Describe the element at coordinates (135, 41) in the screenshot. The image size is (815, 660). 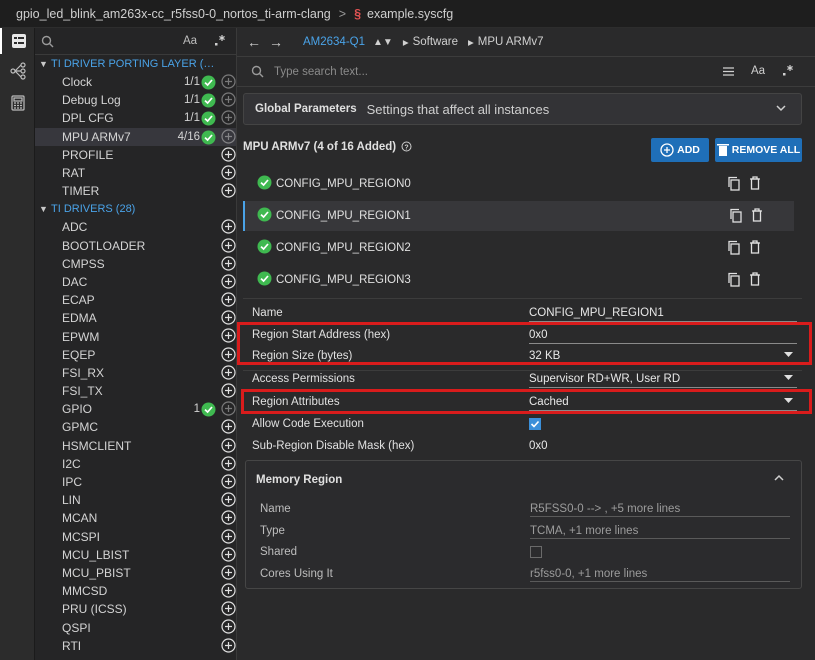
I see `tree-filter-bar: Aa` at that location.